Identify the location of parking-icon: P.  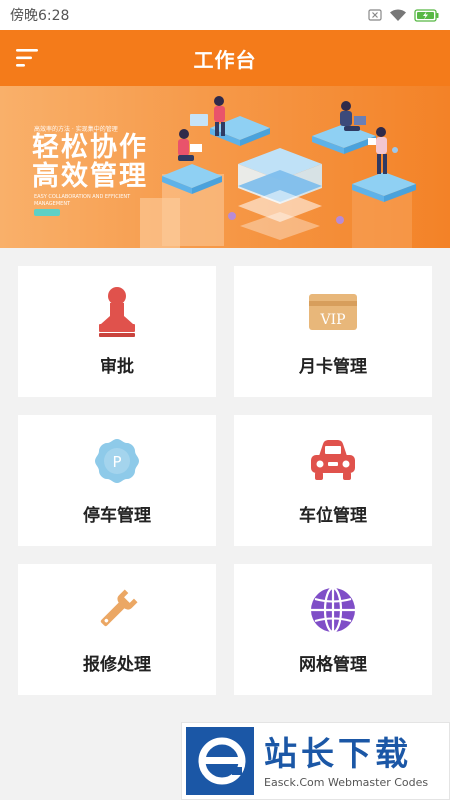
(117, 461).